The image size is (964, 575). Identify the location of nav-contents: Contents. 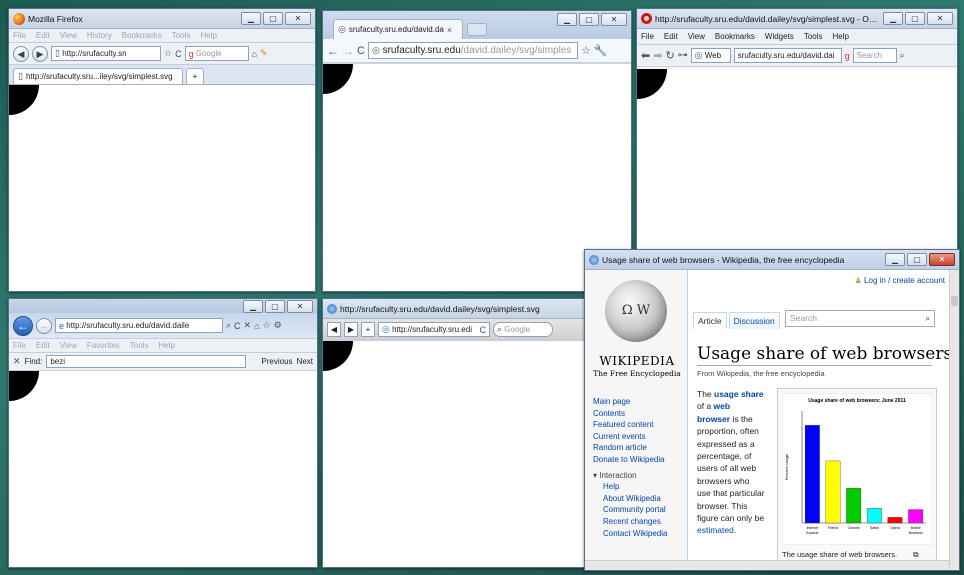
(639, 414).